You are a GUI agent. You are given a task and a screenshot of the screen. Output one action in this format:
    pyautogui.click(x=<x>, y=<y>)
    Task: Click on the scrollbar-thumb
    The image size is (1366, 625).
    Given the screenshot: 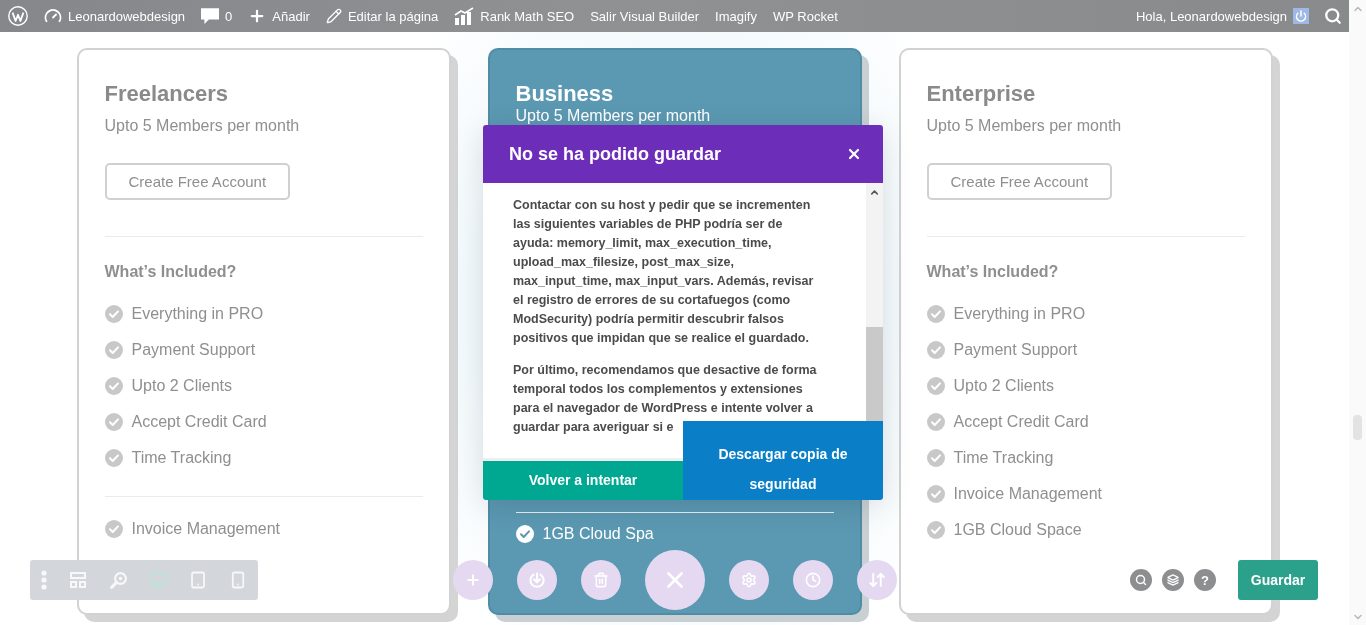 What is the action you would take?
    pyautogui.click(x=874, y=374)
    